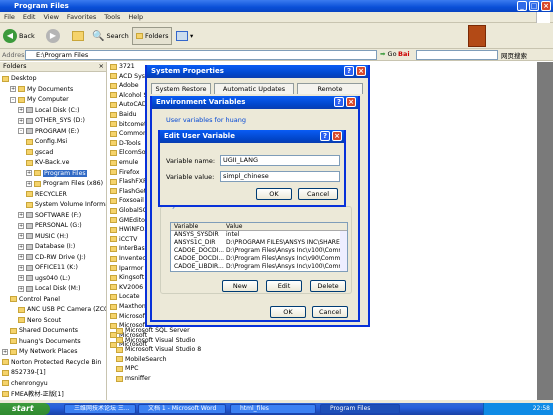 This screenshot has width=553, height=415. What do you see at coordinates (280, 160) in the screenshot?
I see `variable-name-input: UGII_LANG` at bounding box center [280, 160].